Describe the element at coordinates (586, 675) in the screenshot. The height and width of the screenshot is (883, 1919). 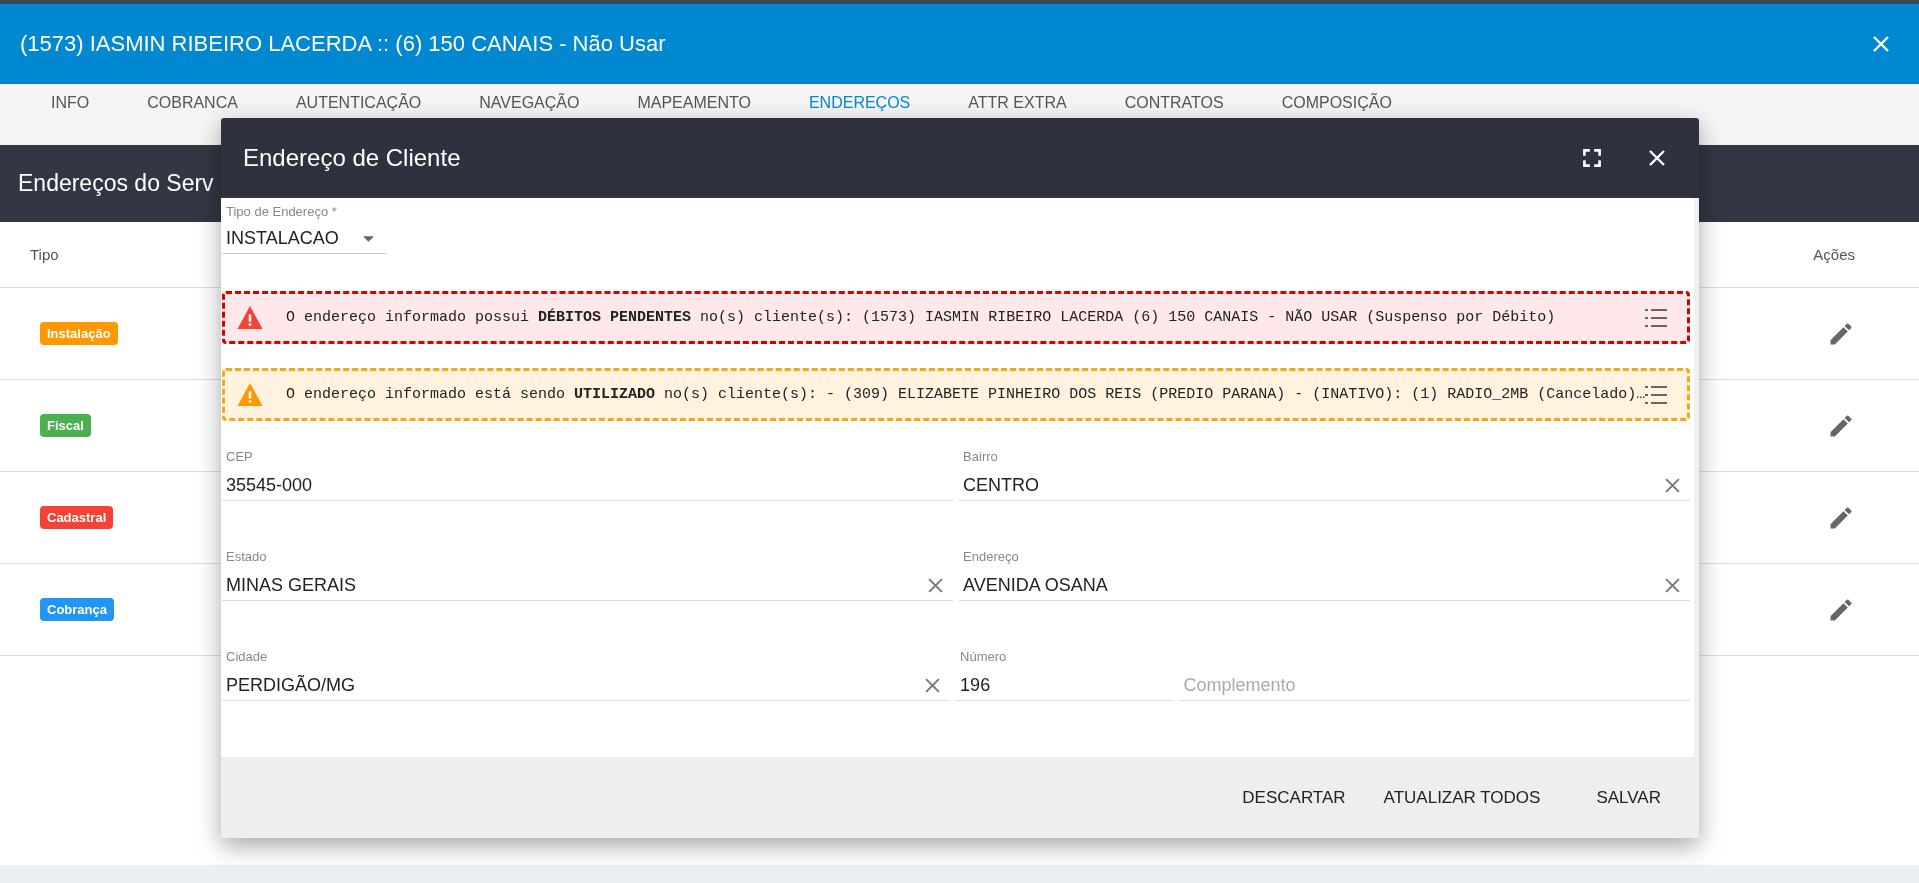
I see `text-field: Cidade PERDIGÃO/MG` at that location.